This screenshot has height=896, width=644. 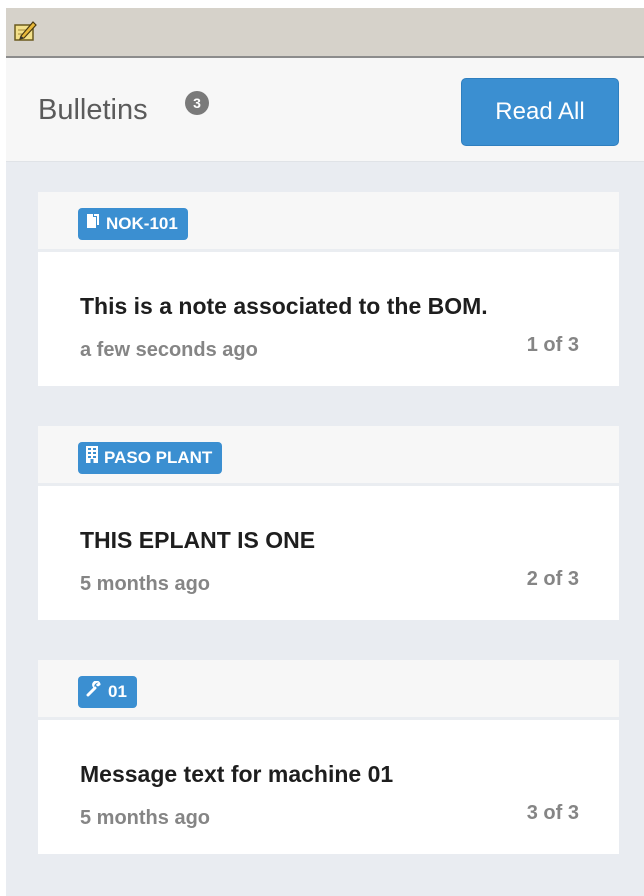 I want to click on bulletin-tag: NOK-101, so click(x=133, y=224).